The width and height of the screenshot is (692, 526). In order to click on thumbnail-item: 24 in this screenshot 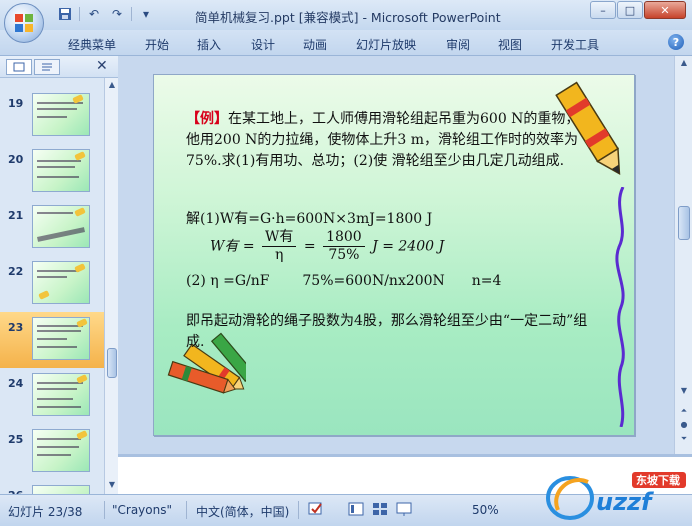, I will do `click(52, 396)`.